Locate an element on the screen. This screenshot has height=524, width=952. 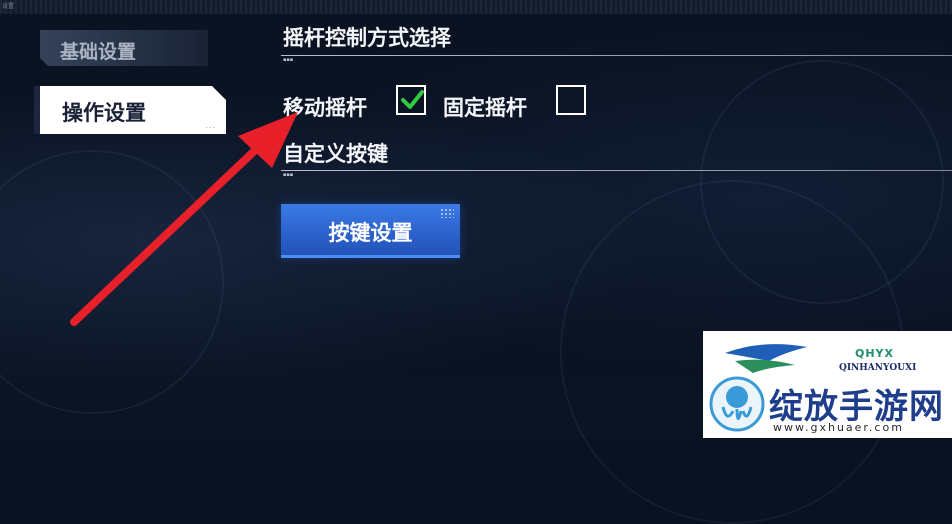
watermark-subtitle: QINHANYOUXI is located at coordinates (878, 368).